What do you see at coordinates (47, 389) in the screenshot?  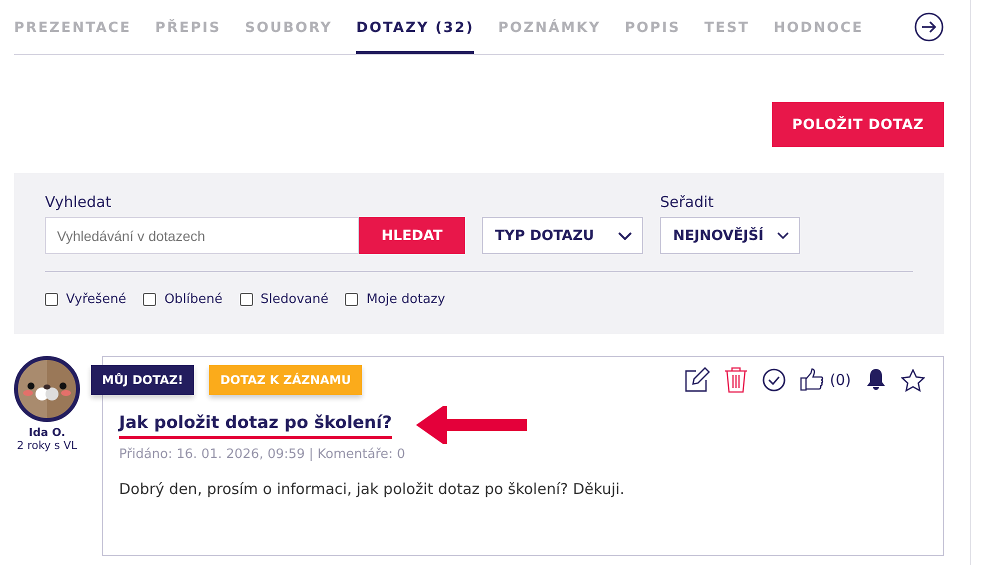 I see `avatar` at bounding box center [47, 389].